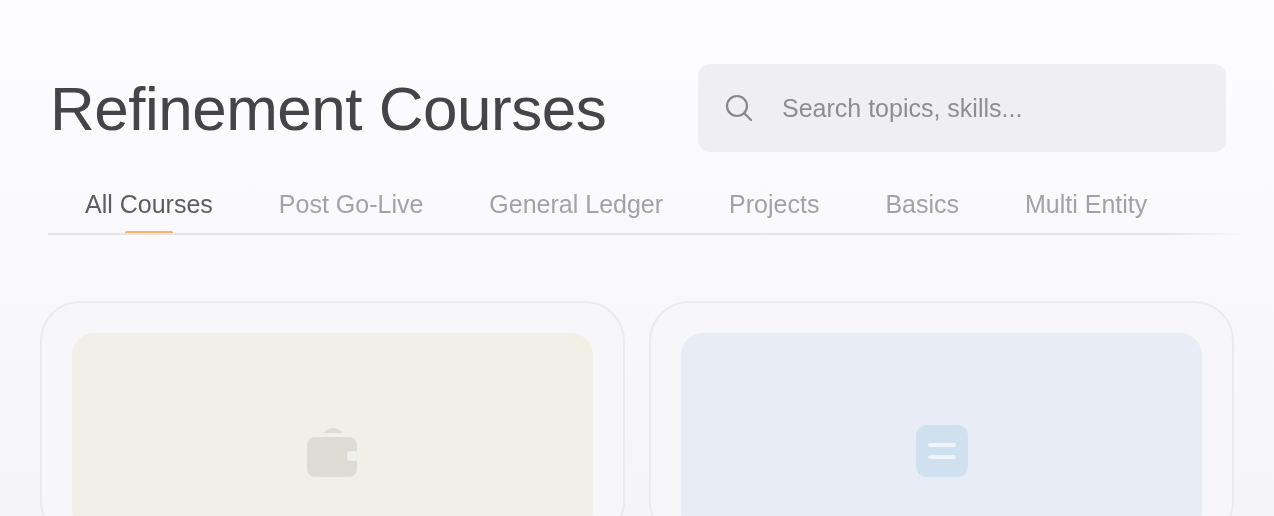 This screenshot has width=1274, height=516. Describe the element at coordinates (739, 108) in the screenshot. I see `search-icon` at that location.